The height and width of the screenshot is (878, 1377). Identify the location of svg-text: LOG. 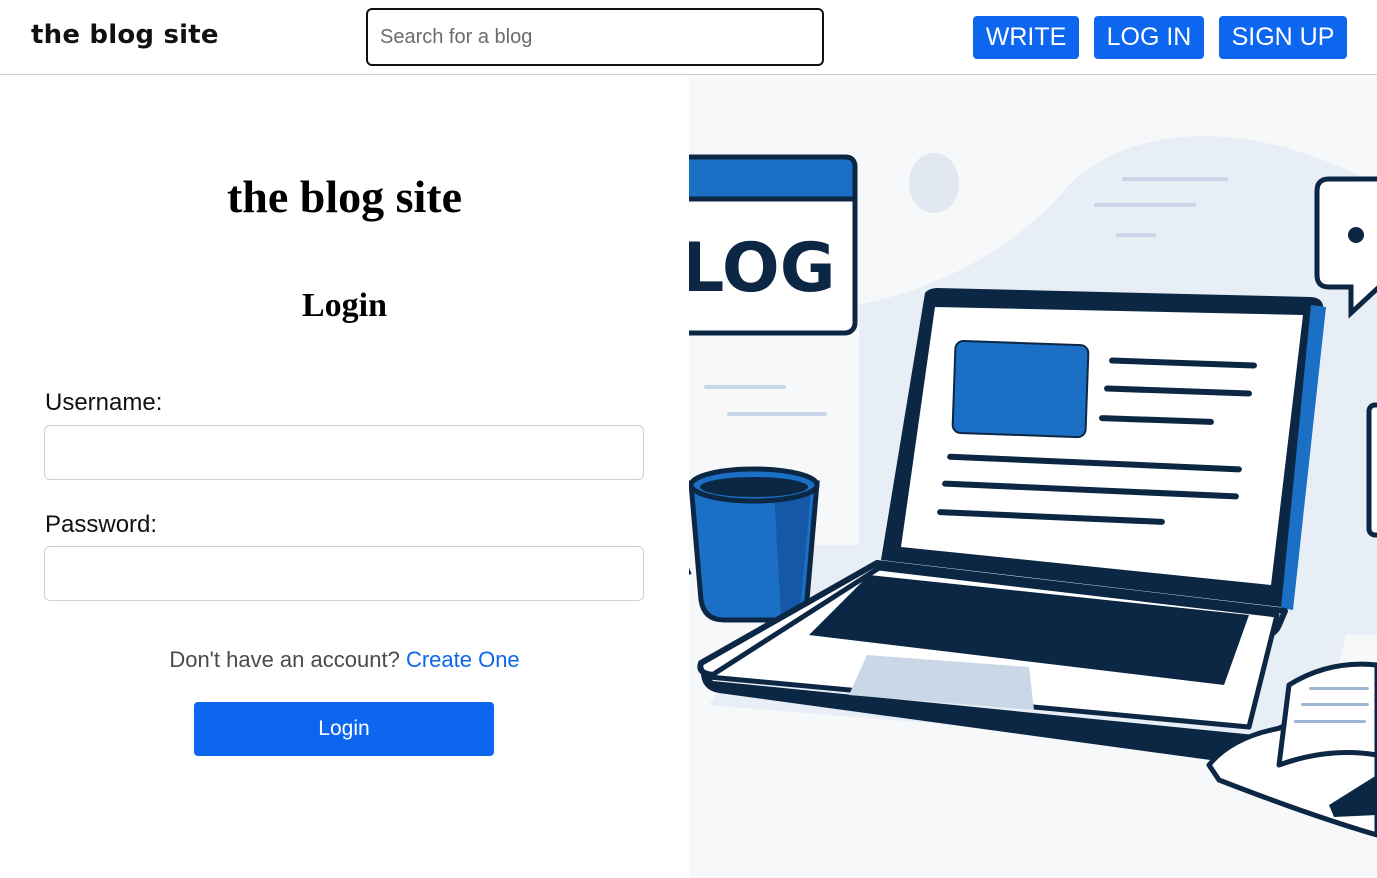
(762, 268).